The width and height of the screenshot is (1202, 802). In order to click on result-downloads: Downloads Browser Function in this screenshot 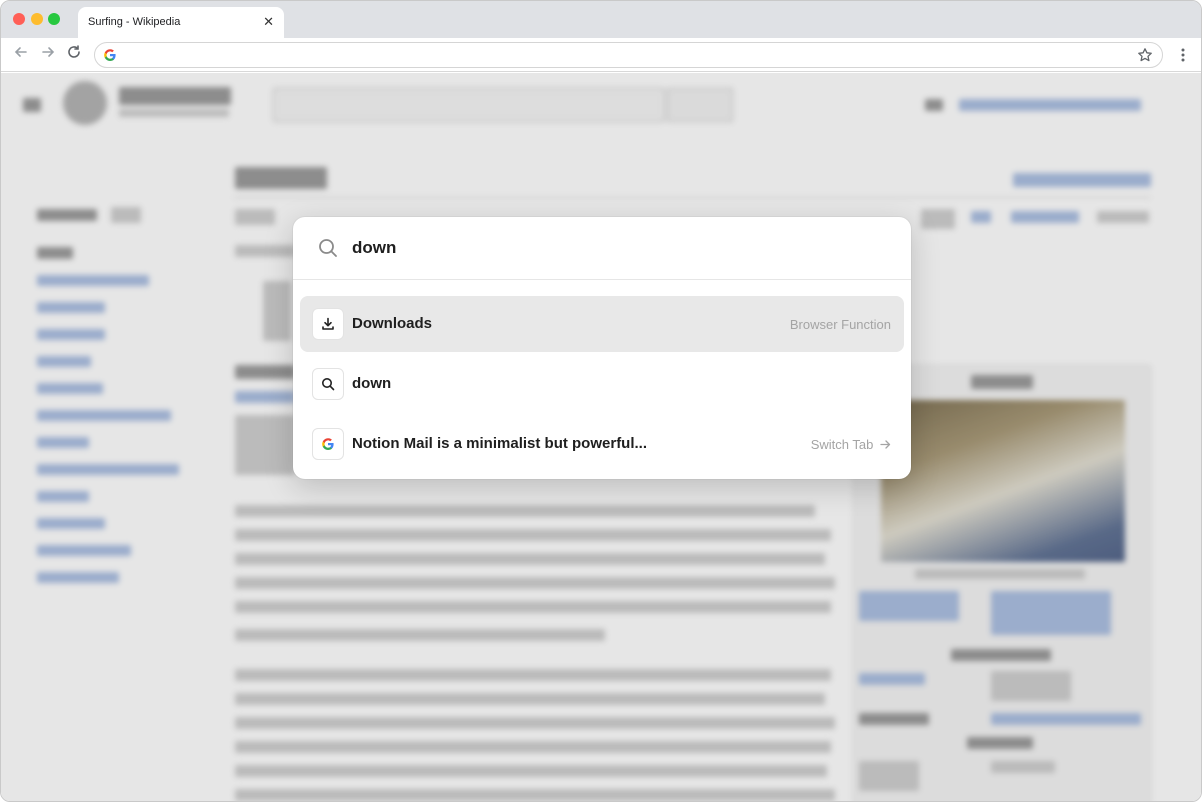, I will do `click(602, 324)`.